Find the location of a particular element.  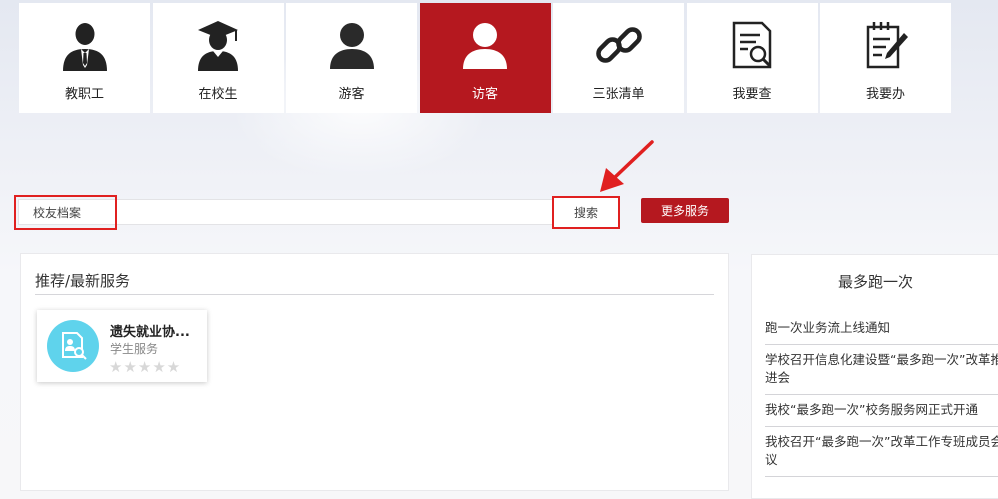

nav-tile-label: 三张清单 is located at coordinates (618, 94).